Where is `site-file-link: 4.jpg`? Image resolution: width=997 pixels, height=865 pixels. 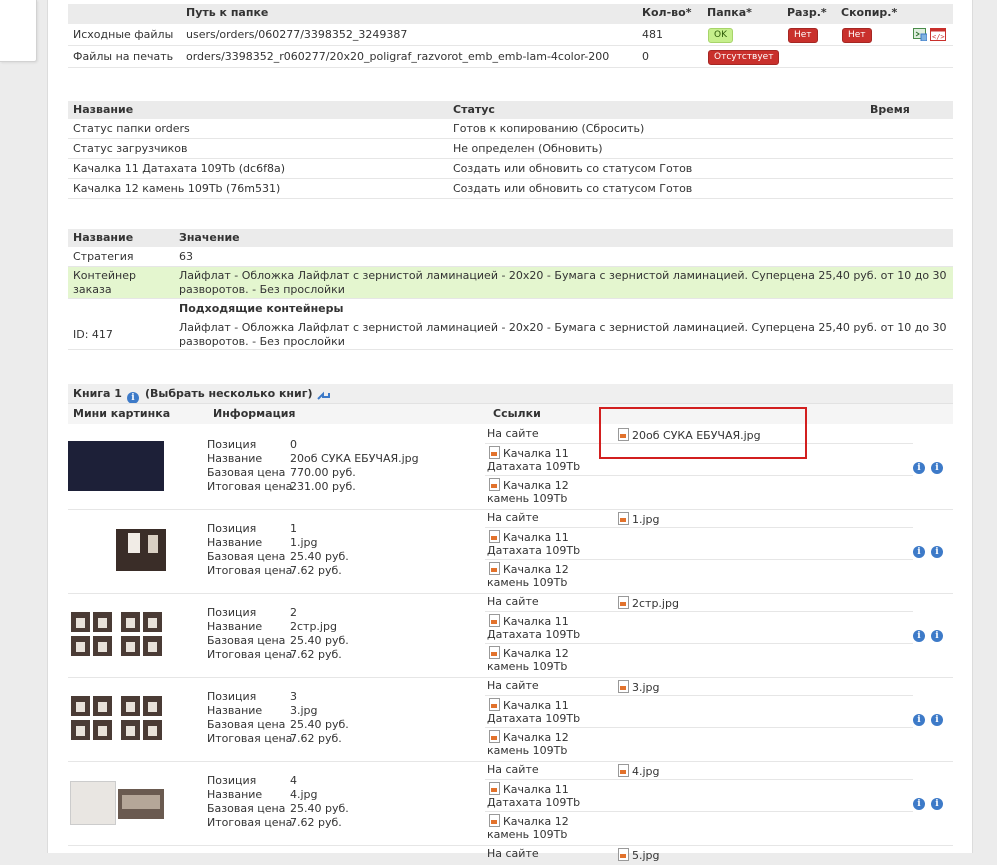 site-file-link: 4.jpg is located at coordinates (639, 771).